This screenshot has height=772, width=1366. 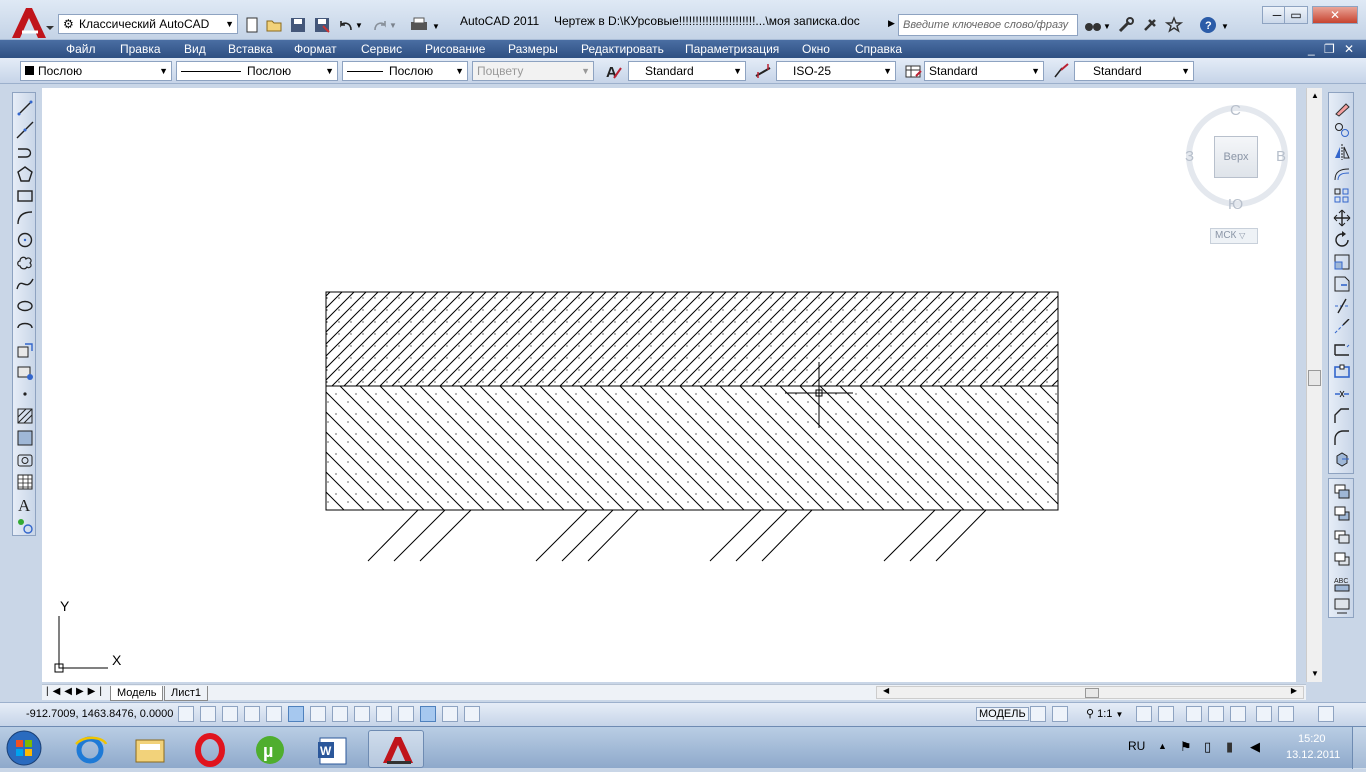 What do you see at coordinates (622, 49) in the screenshot?
I see `menu-modify: Редактировать` at bounding box center [622, 49].